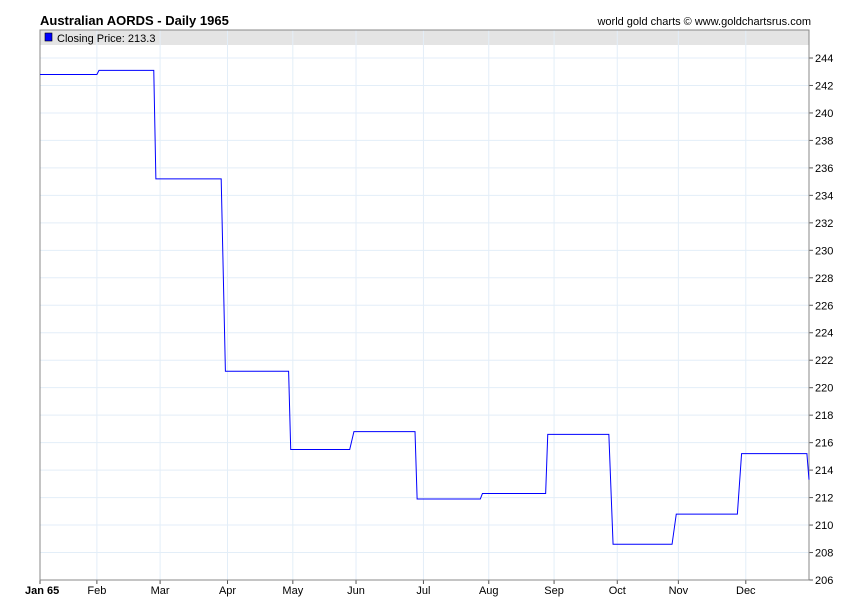  Describe the element at coordinates (554, 591) in the screenshot. I see `x-tick-label: Sep` at that location.